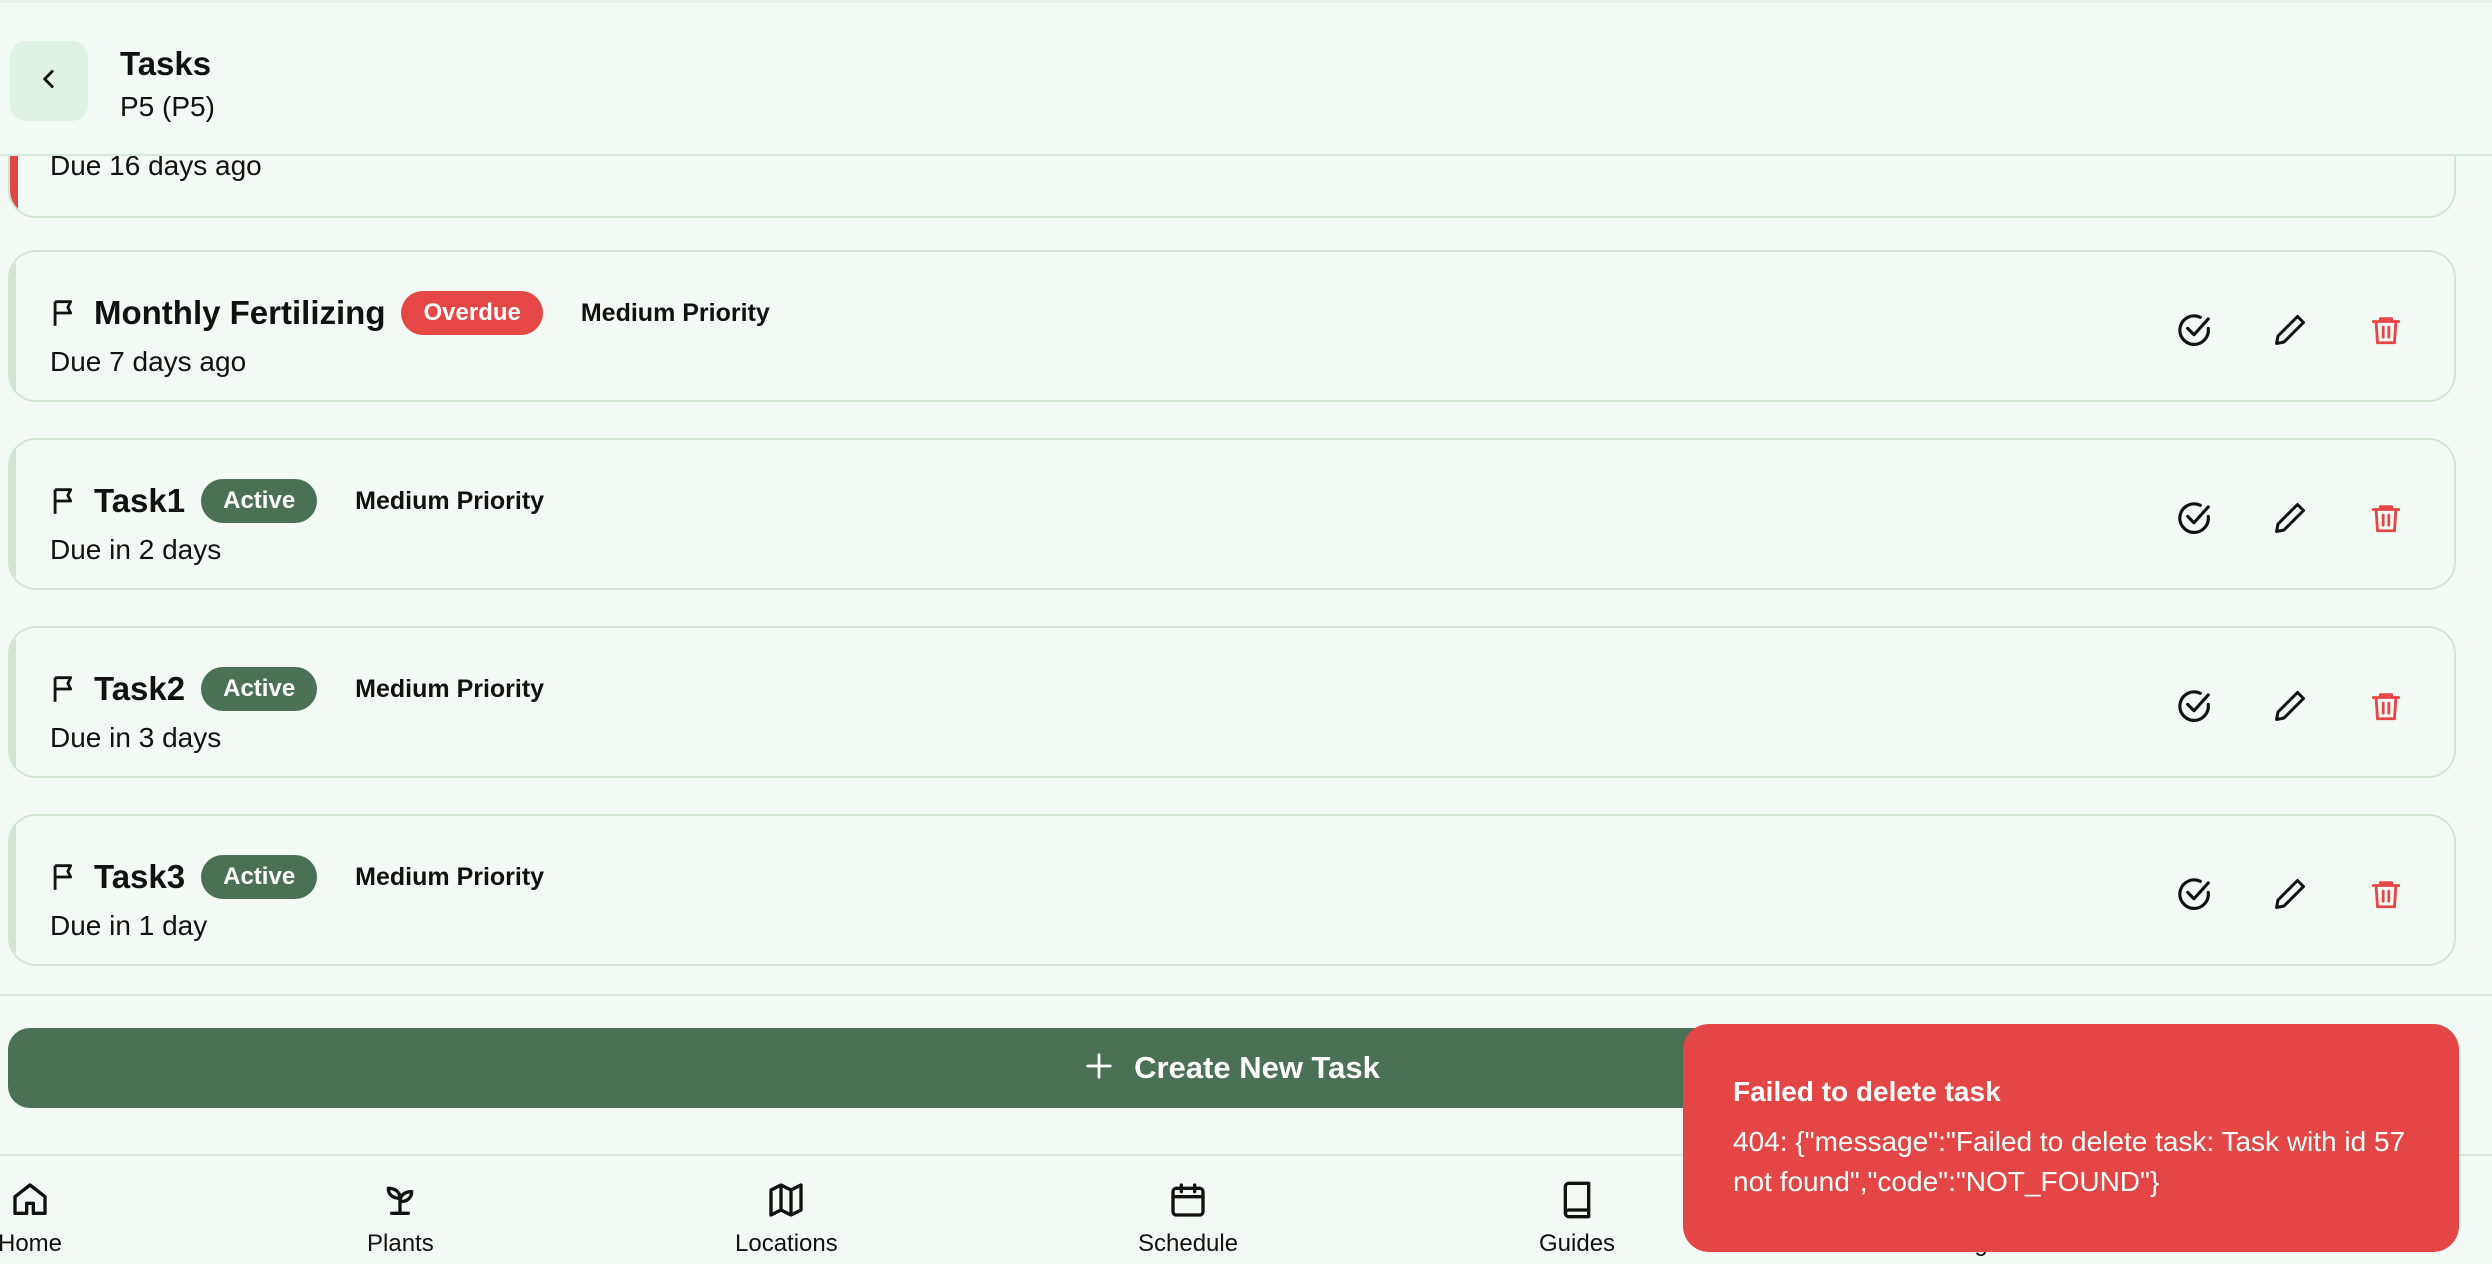 The height and width of the screenshot is (1264, 2492). Describe the element at coordinates (1188, 1219) in the screenshot. I see `nav-item-schedule: Schedule` at that location.